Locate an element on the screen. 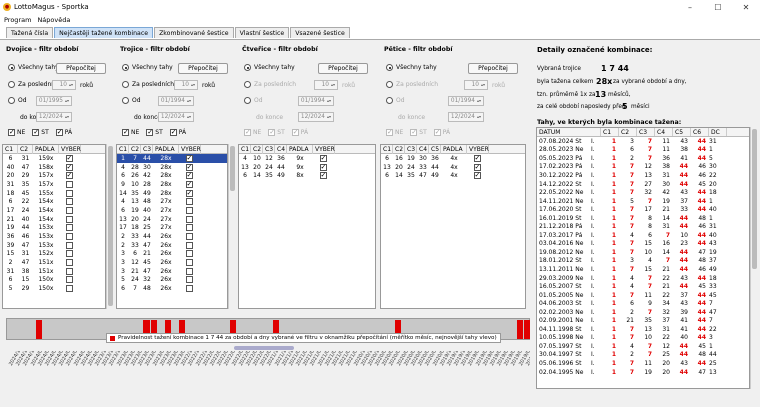 The image size is (760, 407). table-row: 17 24 154x is located at coordinates (54, 210).